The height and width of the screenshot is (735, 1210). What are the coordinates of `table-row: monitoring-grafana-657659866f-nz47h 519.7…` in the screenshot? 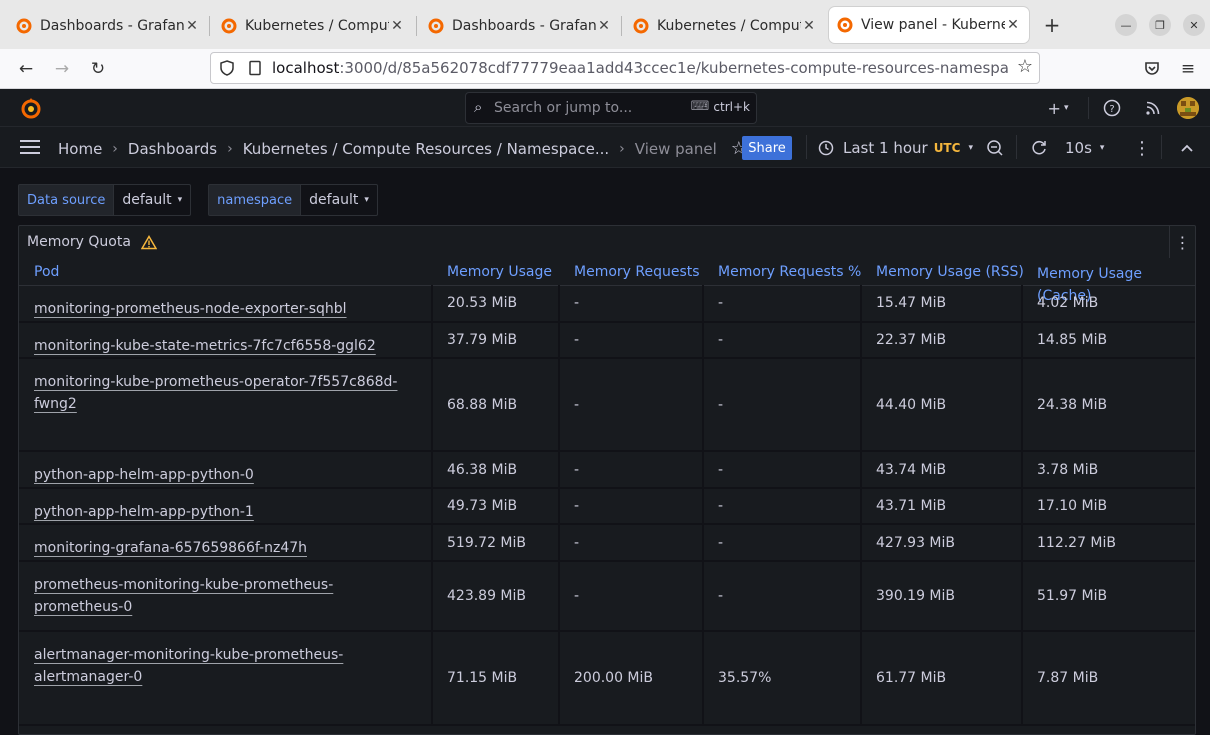 It's located at (607, 543).